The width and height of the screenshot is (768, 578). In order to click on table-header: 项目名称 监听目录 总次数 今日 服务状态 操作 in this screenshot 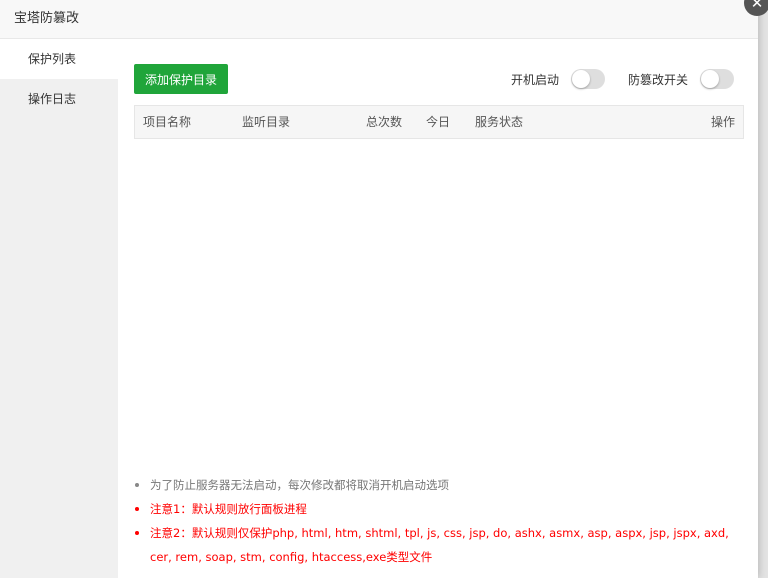, I will do `click(439, 122)`.